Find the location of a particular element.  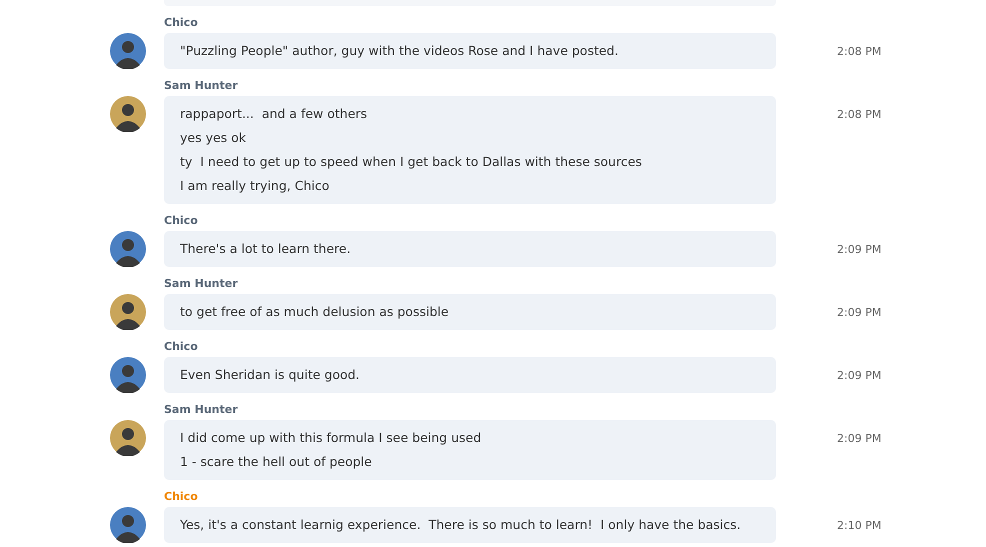

message-text: There's a lot to learn there. is located at coordinates (266, 249).